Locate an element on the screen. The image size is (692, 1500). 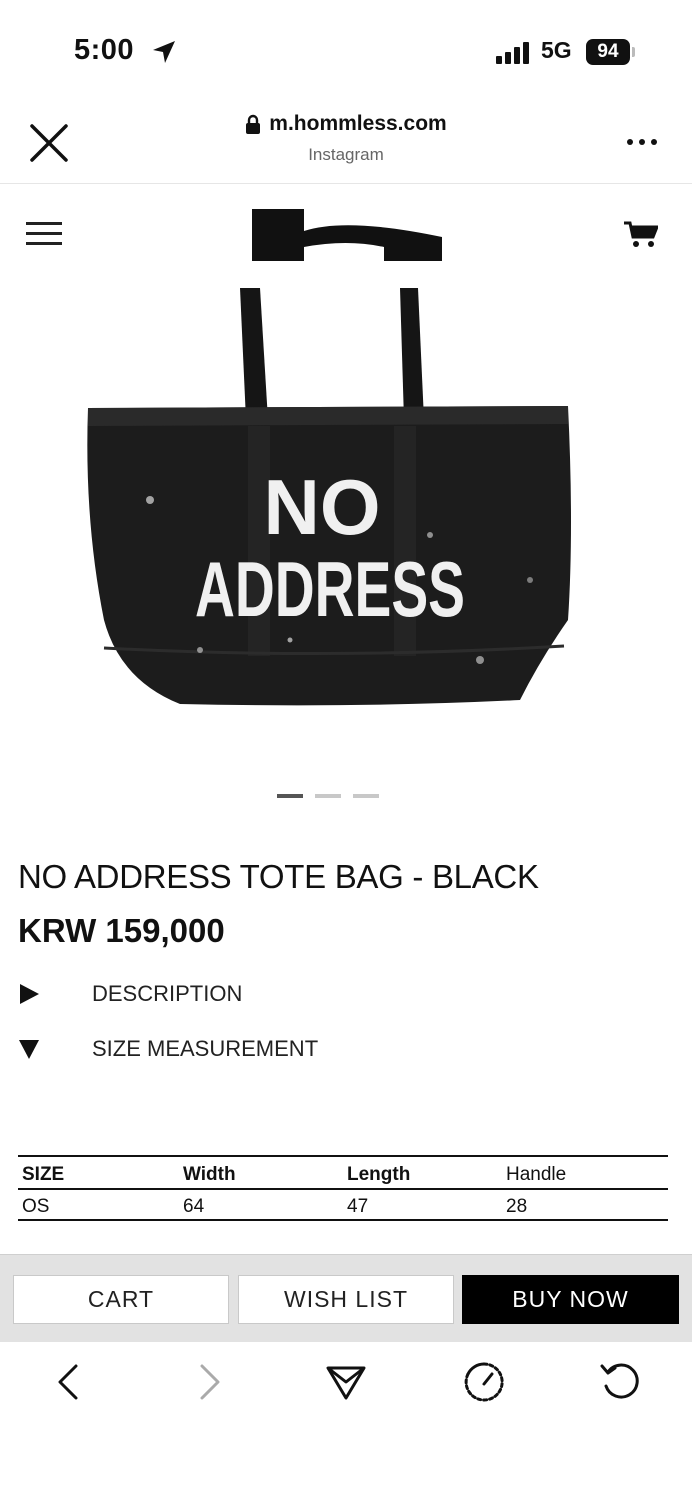
network-type-label: 5G is located at coordinates (556, 50).